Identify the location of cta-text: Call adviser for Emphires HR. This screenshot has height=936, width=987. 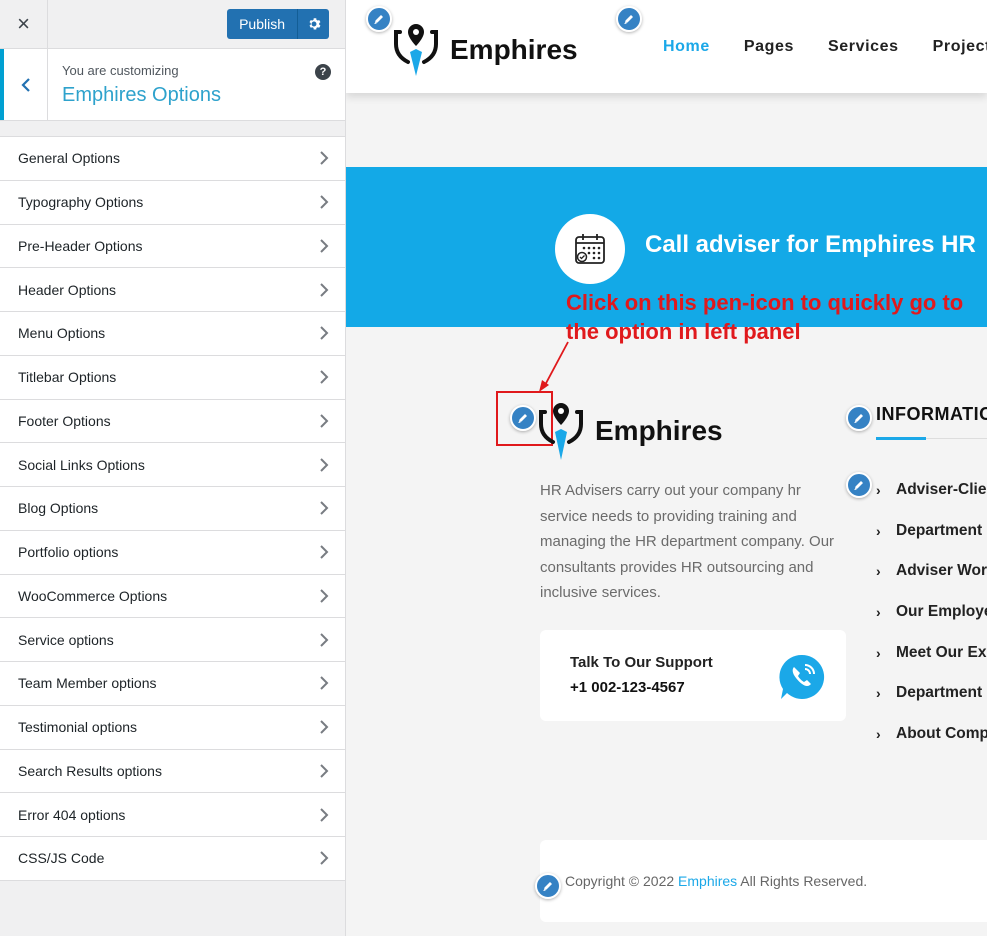
(810, 244).